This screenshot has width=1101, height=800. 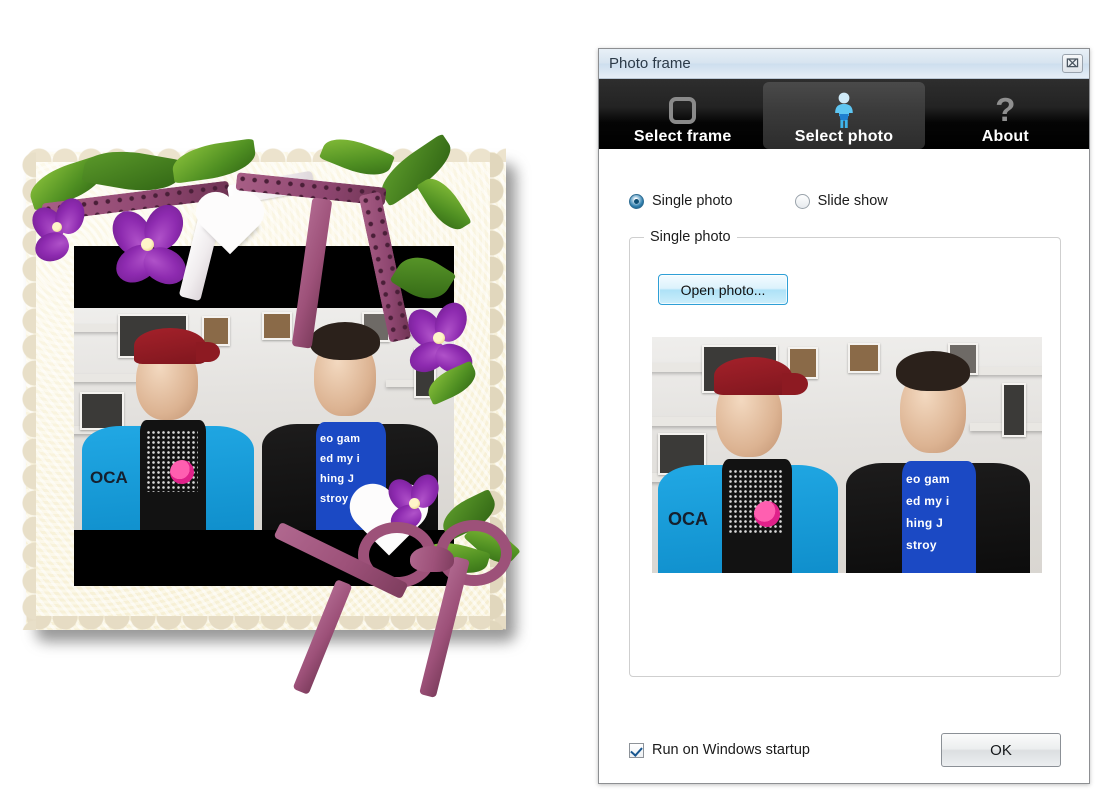 I want to click on radio-slide-show-label: Slide show, so click(x=852, y=201).